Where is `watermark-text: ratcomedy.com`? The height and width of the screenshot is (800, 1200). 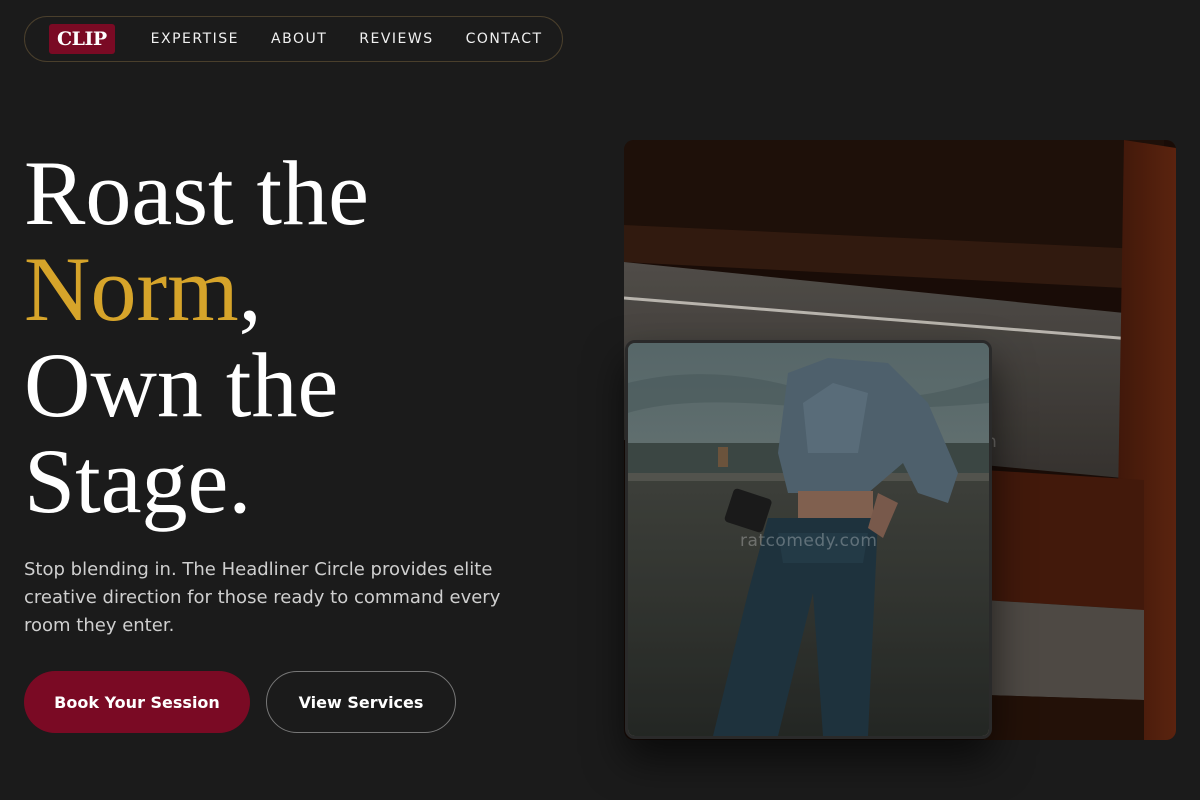
watermark-text: ratcomedy.com is located at coordinates (809, 541).